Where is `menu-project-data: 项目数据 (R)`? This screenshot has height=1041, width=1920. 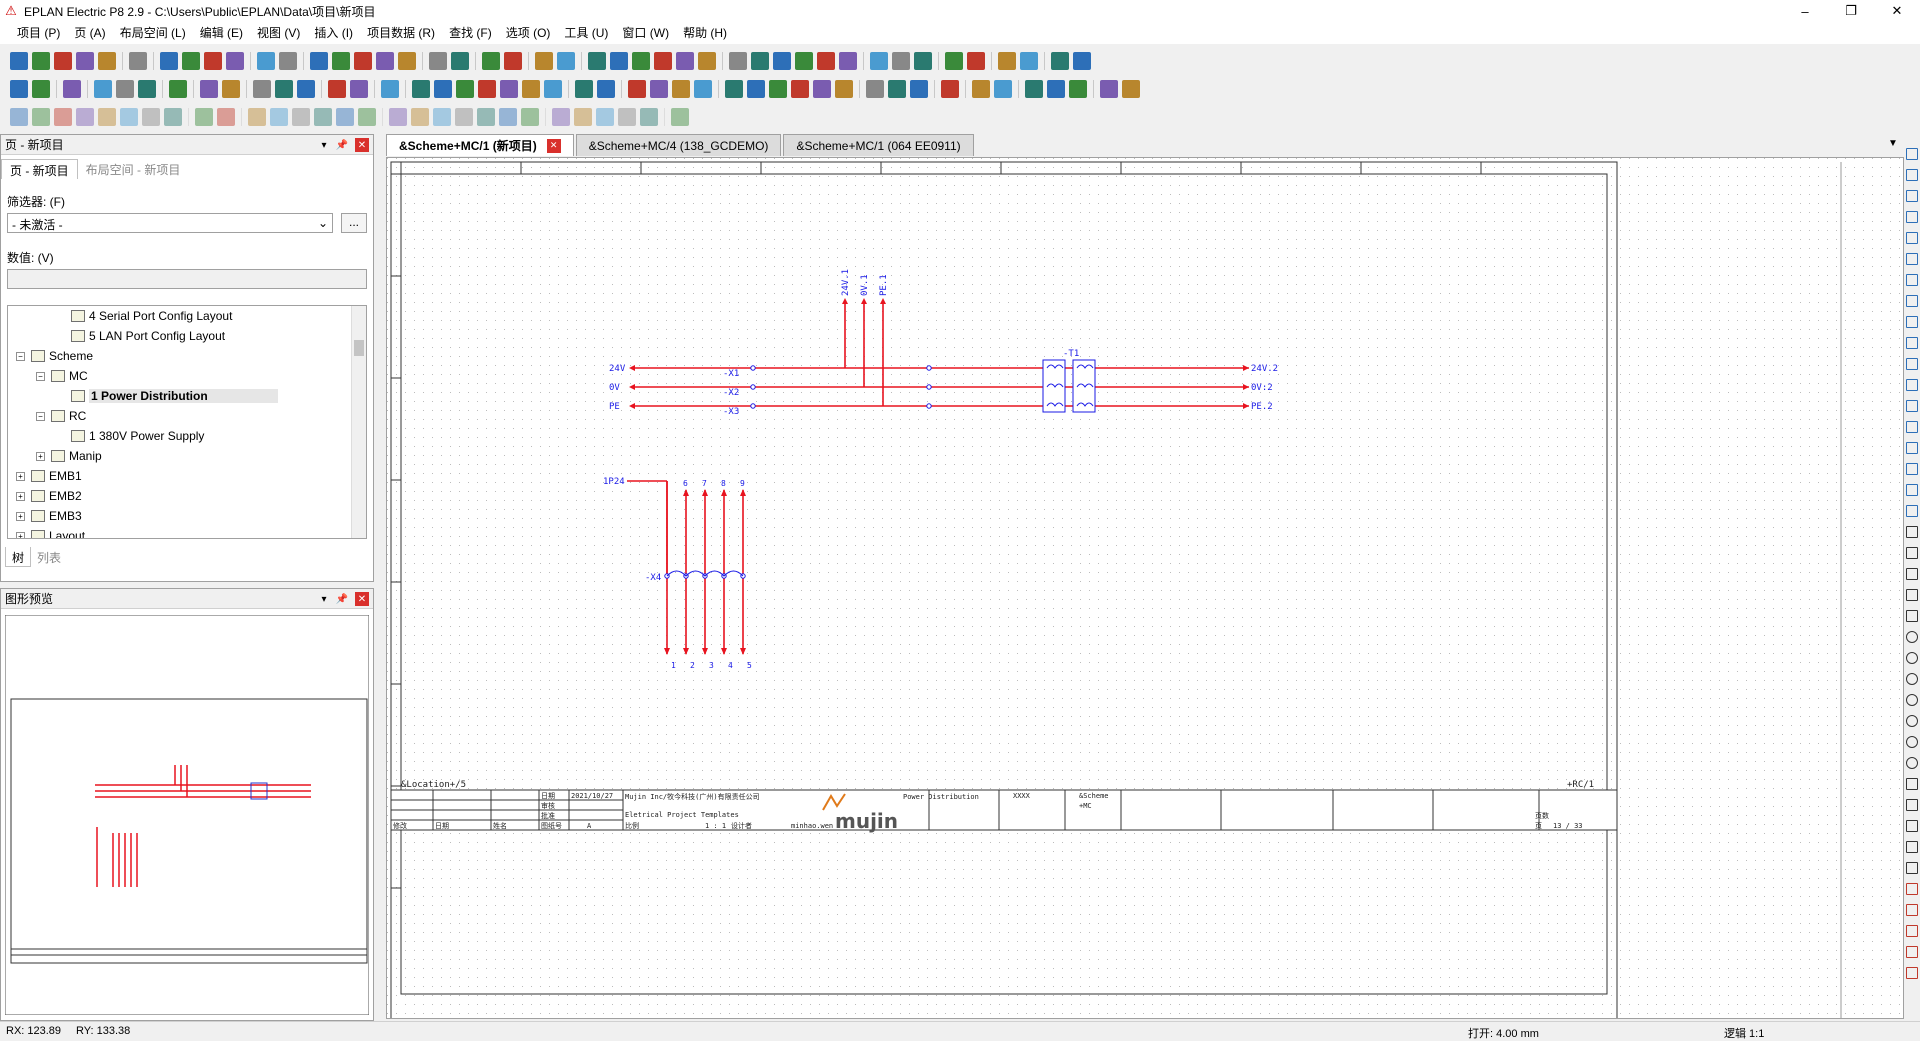
menu-project-data: 项目数据 (R) is located at coordinates (401, 33).